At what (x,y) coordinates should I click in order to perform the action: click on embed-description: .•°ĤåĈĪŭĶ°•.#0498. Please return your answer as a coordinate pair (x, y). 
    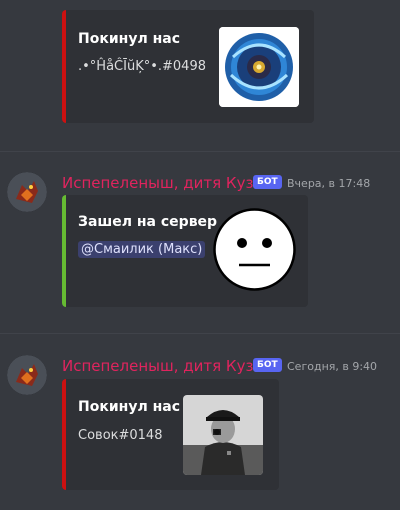
    Looking at the image, I should click on (142, 66).